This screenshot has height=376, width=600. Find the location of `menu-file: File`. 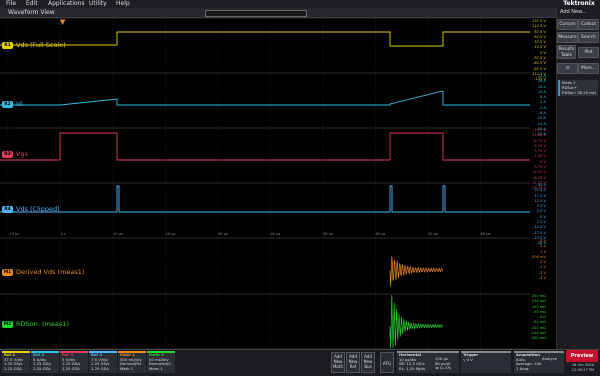

menu-file: File is located at coordinates (11, 4).